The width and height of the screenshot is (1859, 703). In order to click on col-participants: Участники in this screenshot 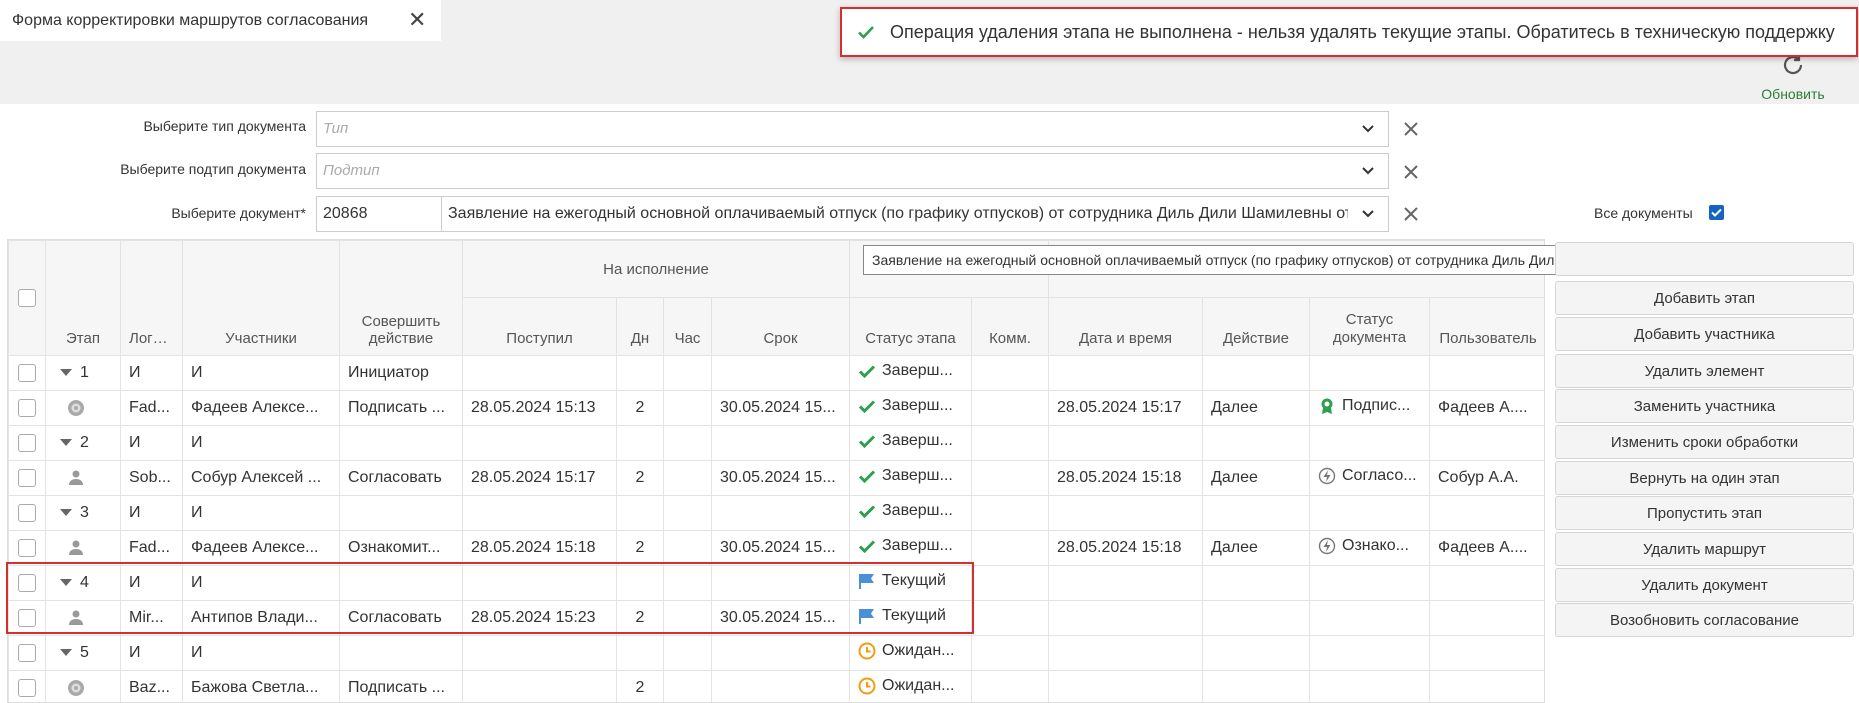, I will do `click(261, 298)`.